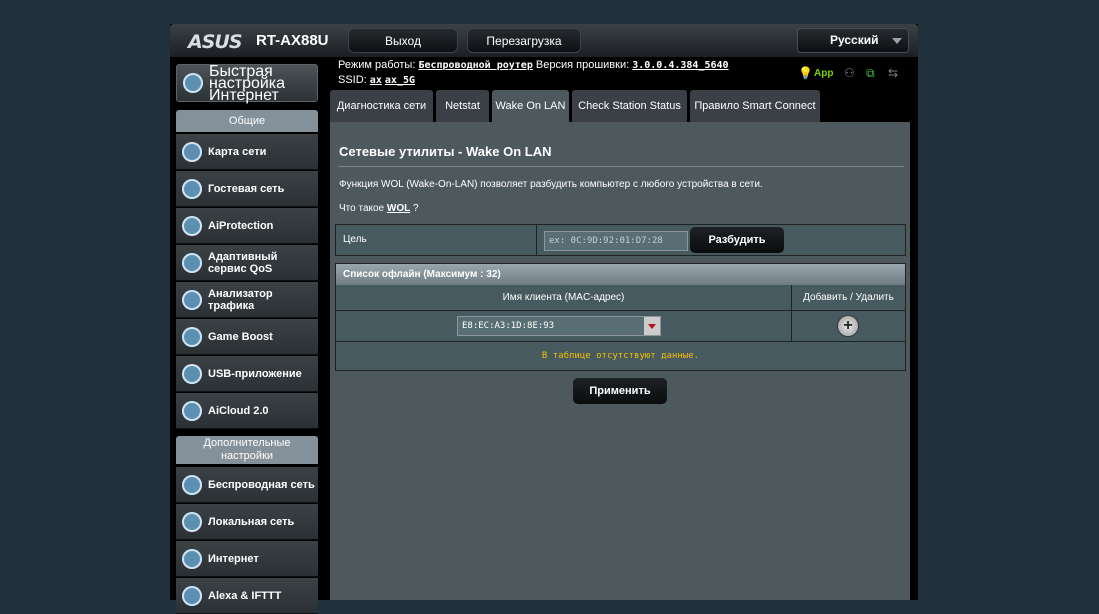 This screenshot has height=614, width=1099. Describe the element at coordinates (897, 41) in the screenshot. I see `chevron-down-icon` at that location.